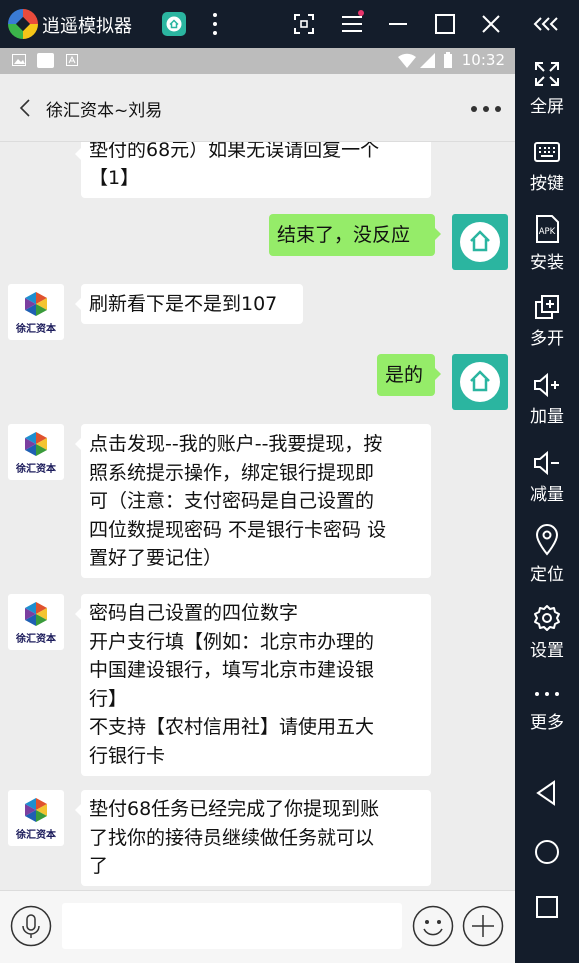 This screenshot has height=963, width=579. Describe the element at coordinates (304, 24) in the screenshot. I see `screenshot-icon` at that location.